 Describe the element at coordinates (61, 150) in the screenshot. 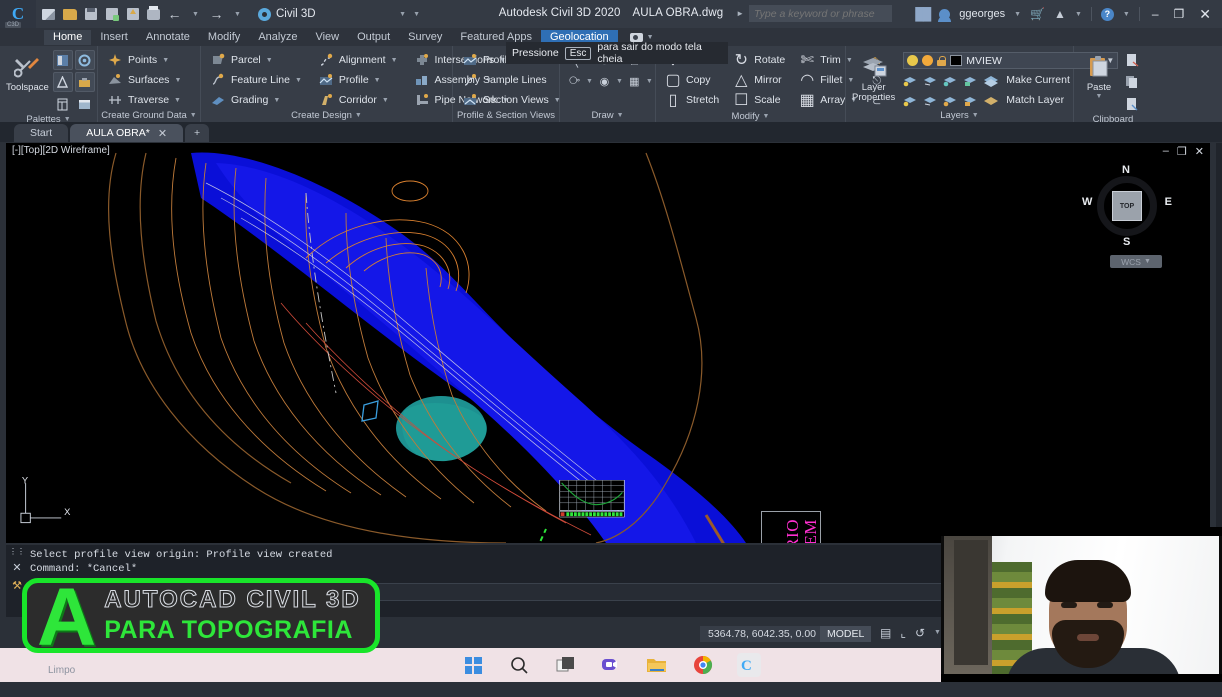

I see `viewport-view-label: [-][Top][2D Wireframe]` at that location.